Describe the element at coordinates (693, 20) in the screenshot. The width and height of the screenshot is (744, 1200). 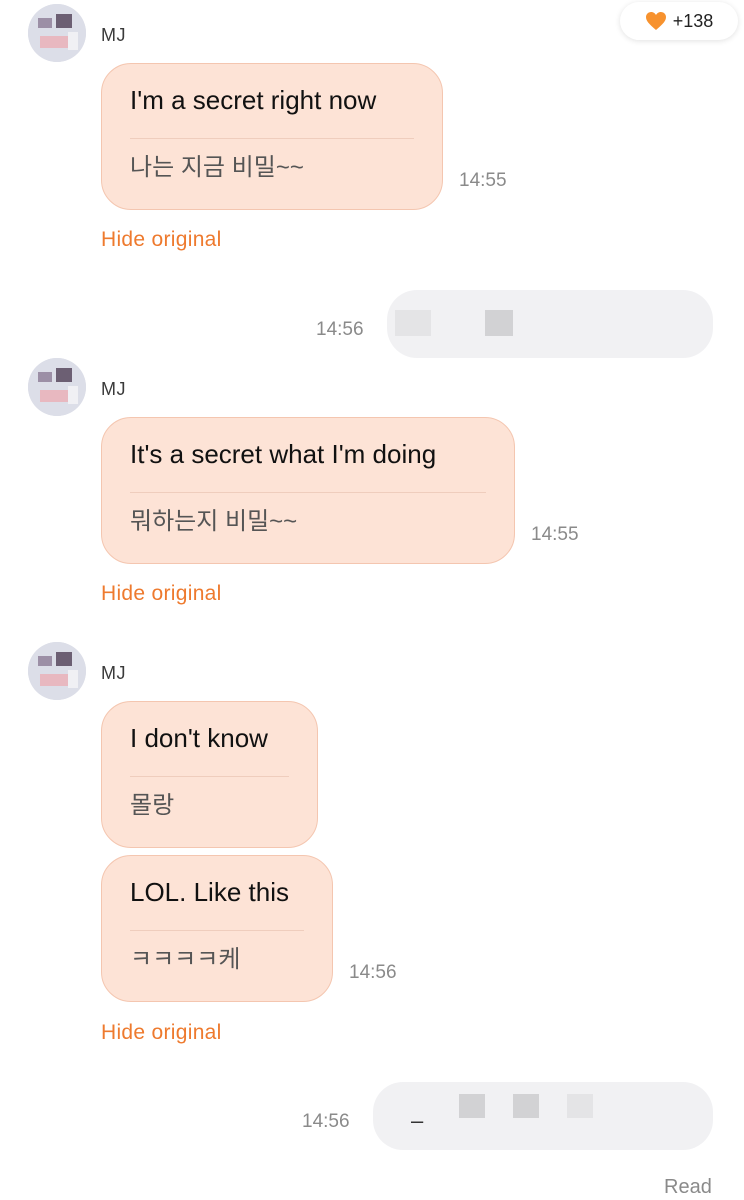
I see `like-count: +138` at that location.